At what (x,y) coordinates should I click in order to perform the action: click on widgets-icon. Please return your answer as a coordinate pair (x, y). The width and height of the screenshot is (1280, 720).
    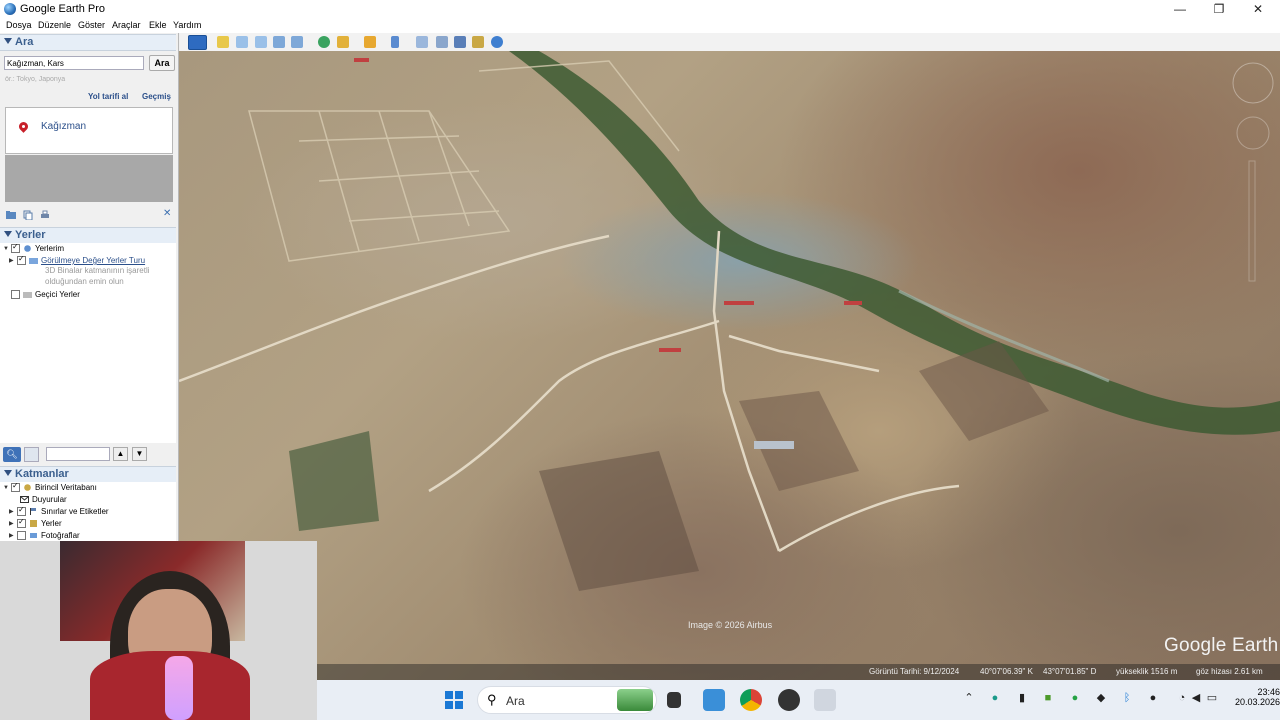
    Looking at the image, I should click on (635, 700).